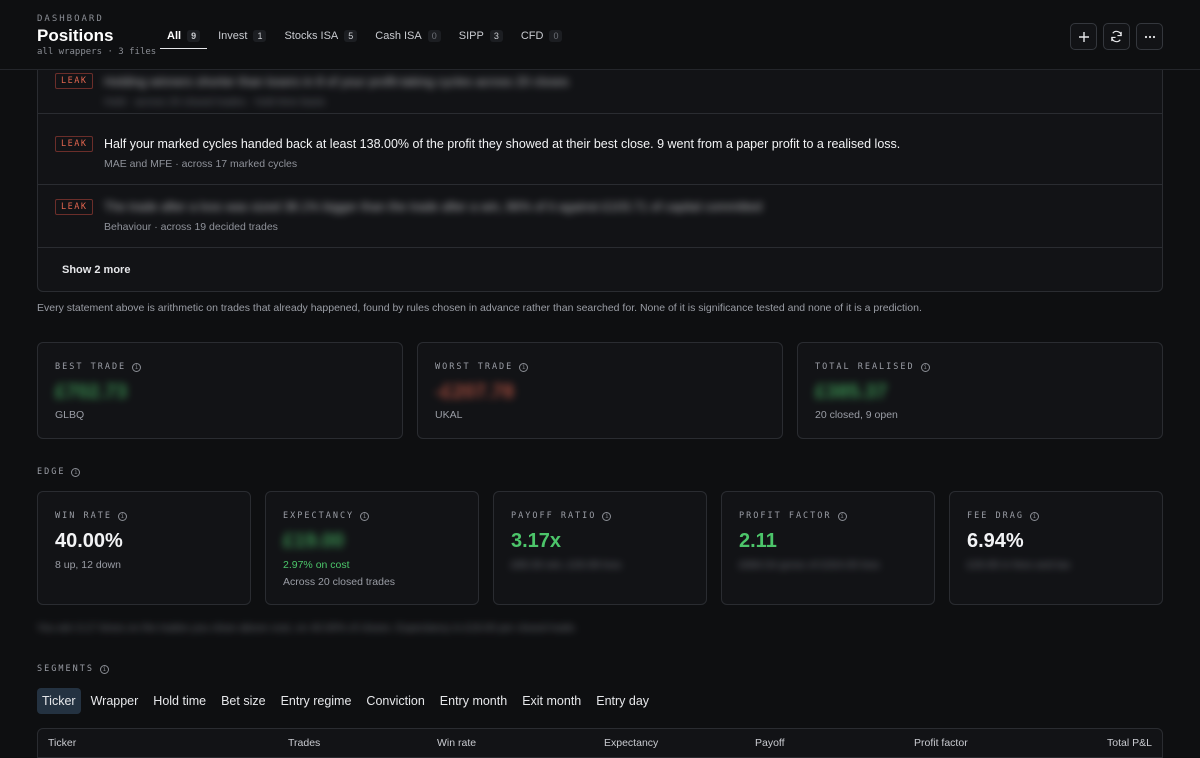  Describe the element at coordinates (561, 516) in the screenshot. I see `card-label: PAYOFF RATIO i` at that location.